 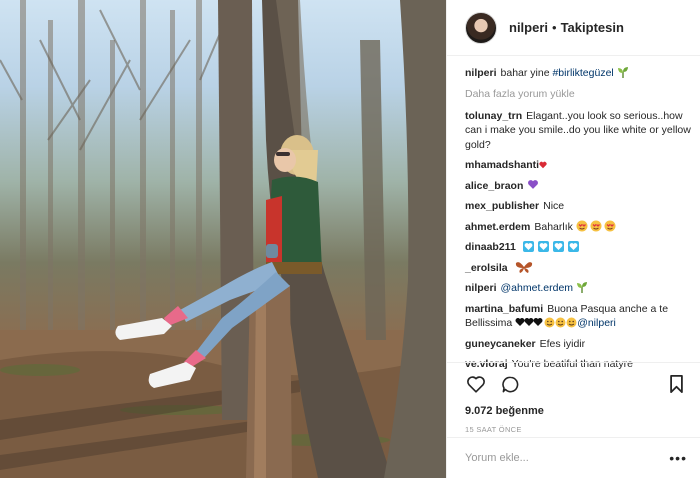 I want to click on red-heart-emoji-icon, so click(x=543, y=165).